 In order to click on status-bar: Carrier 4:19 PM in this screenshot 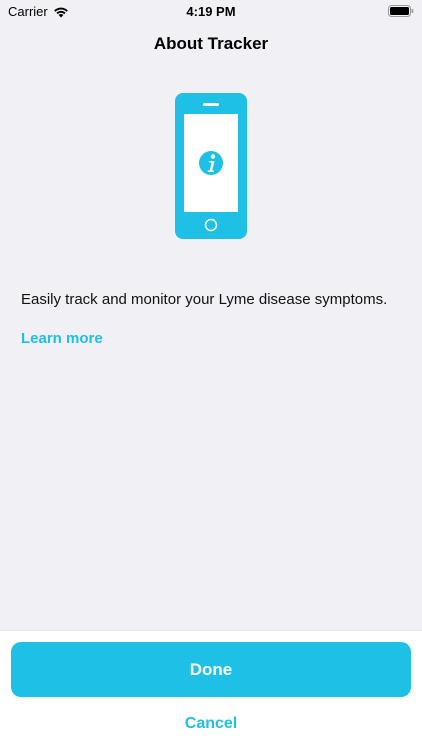, I will do `click(211, 11)`.